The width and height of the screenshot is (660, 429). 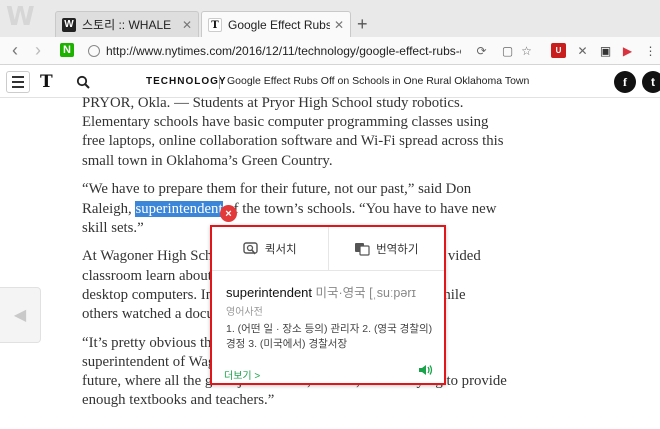 I want to click on naver-icon: N, so click(x=67, y=50).